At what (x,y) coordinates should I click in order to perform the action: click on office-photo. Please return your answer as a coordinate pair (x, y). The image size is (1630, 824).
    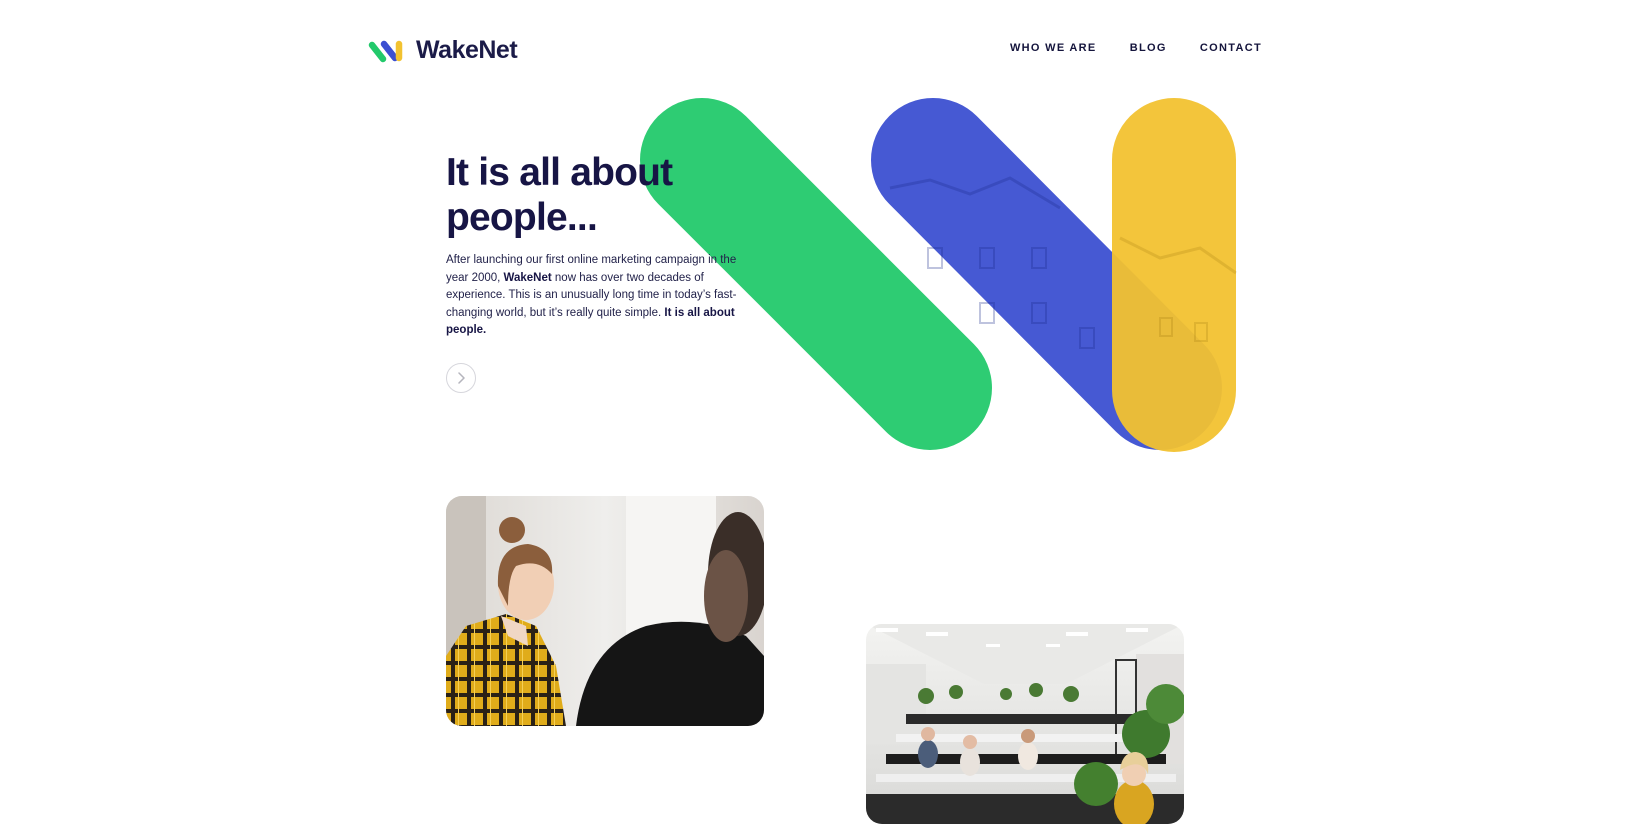
    Looking at the image, I should click on (1025, 724).